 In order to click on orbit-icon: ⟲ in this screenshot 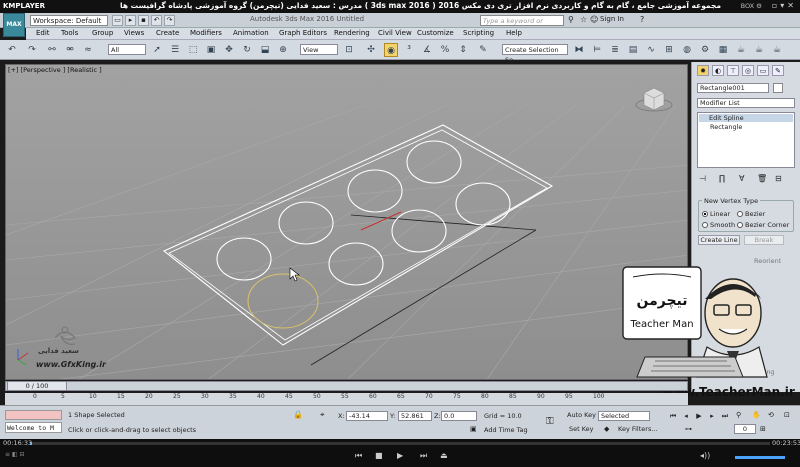, I will do `click(771, 415)`.